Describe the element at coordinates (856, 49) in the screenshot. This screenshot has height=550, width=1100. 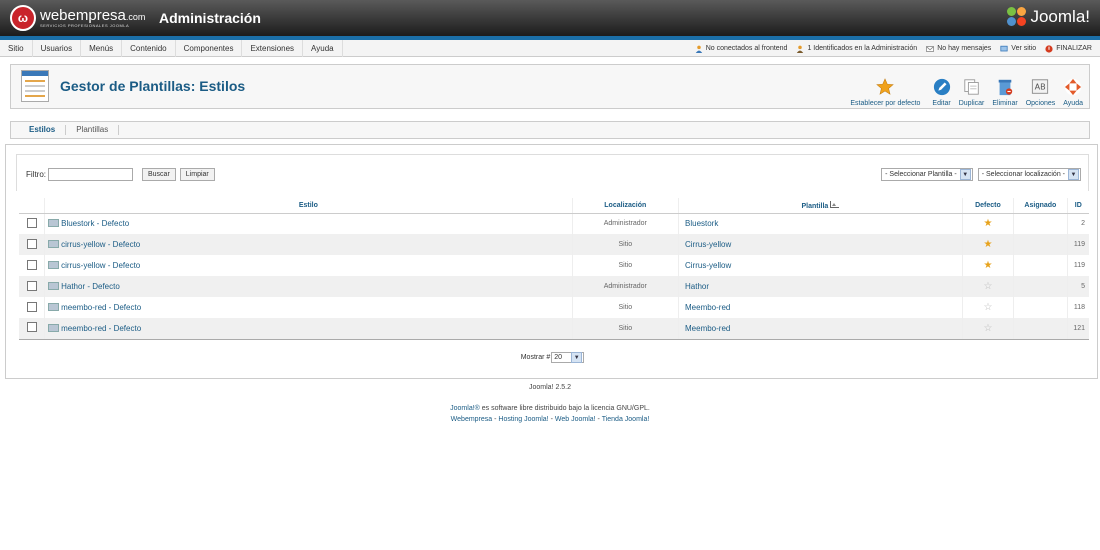
I see `admin-users-status: 1 Identificados en la Administración` at that location.